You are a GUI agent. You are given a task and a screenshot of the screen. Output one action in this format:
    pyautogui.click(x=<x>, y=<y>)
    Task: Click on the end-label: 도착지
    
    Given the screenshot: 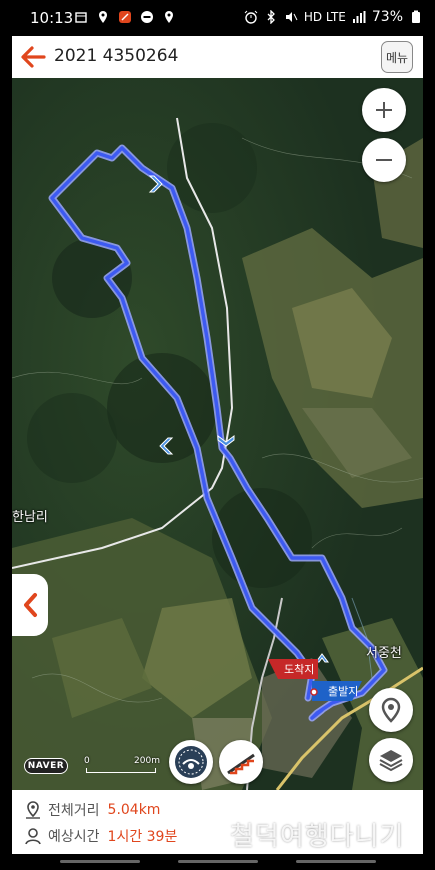 What is the action you would take?
    pyautogui.click(x=299, y=669)
    